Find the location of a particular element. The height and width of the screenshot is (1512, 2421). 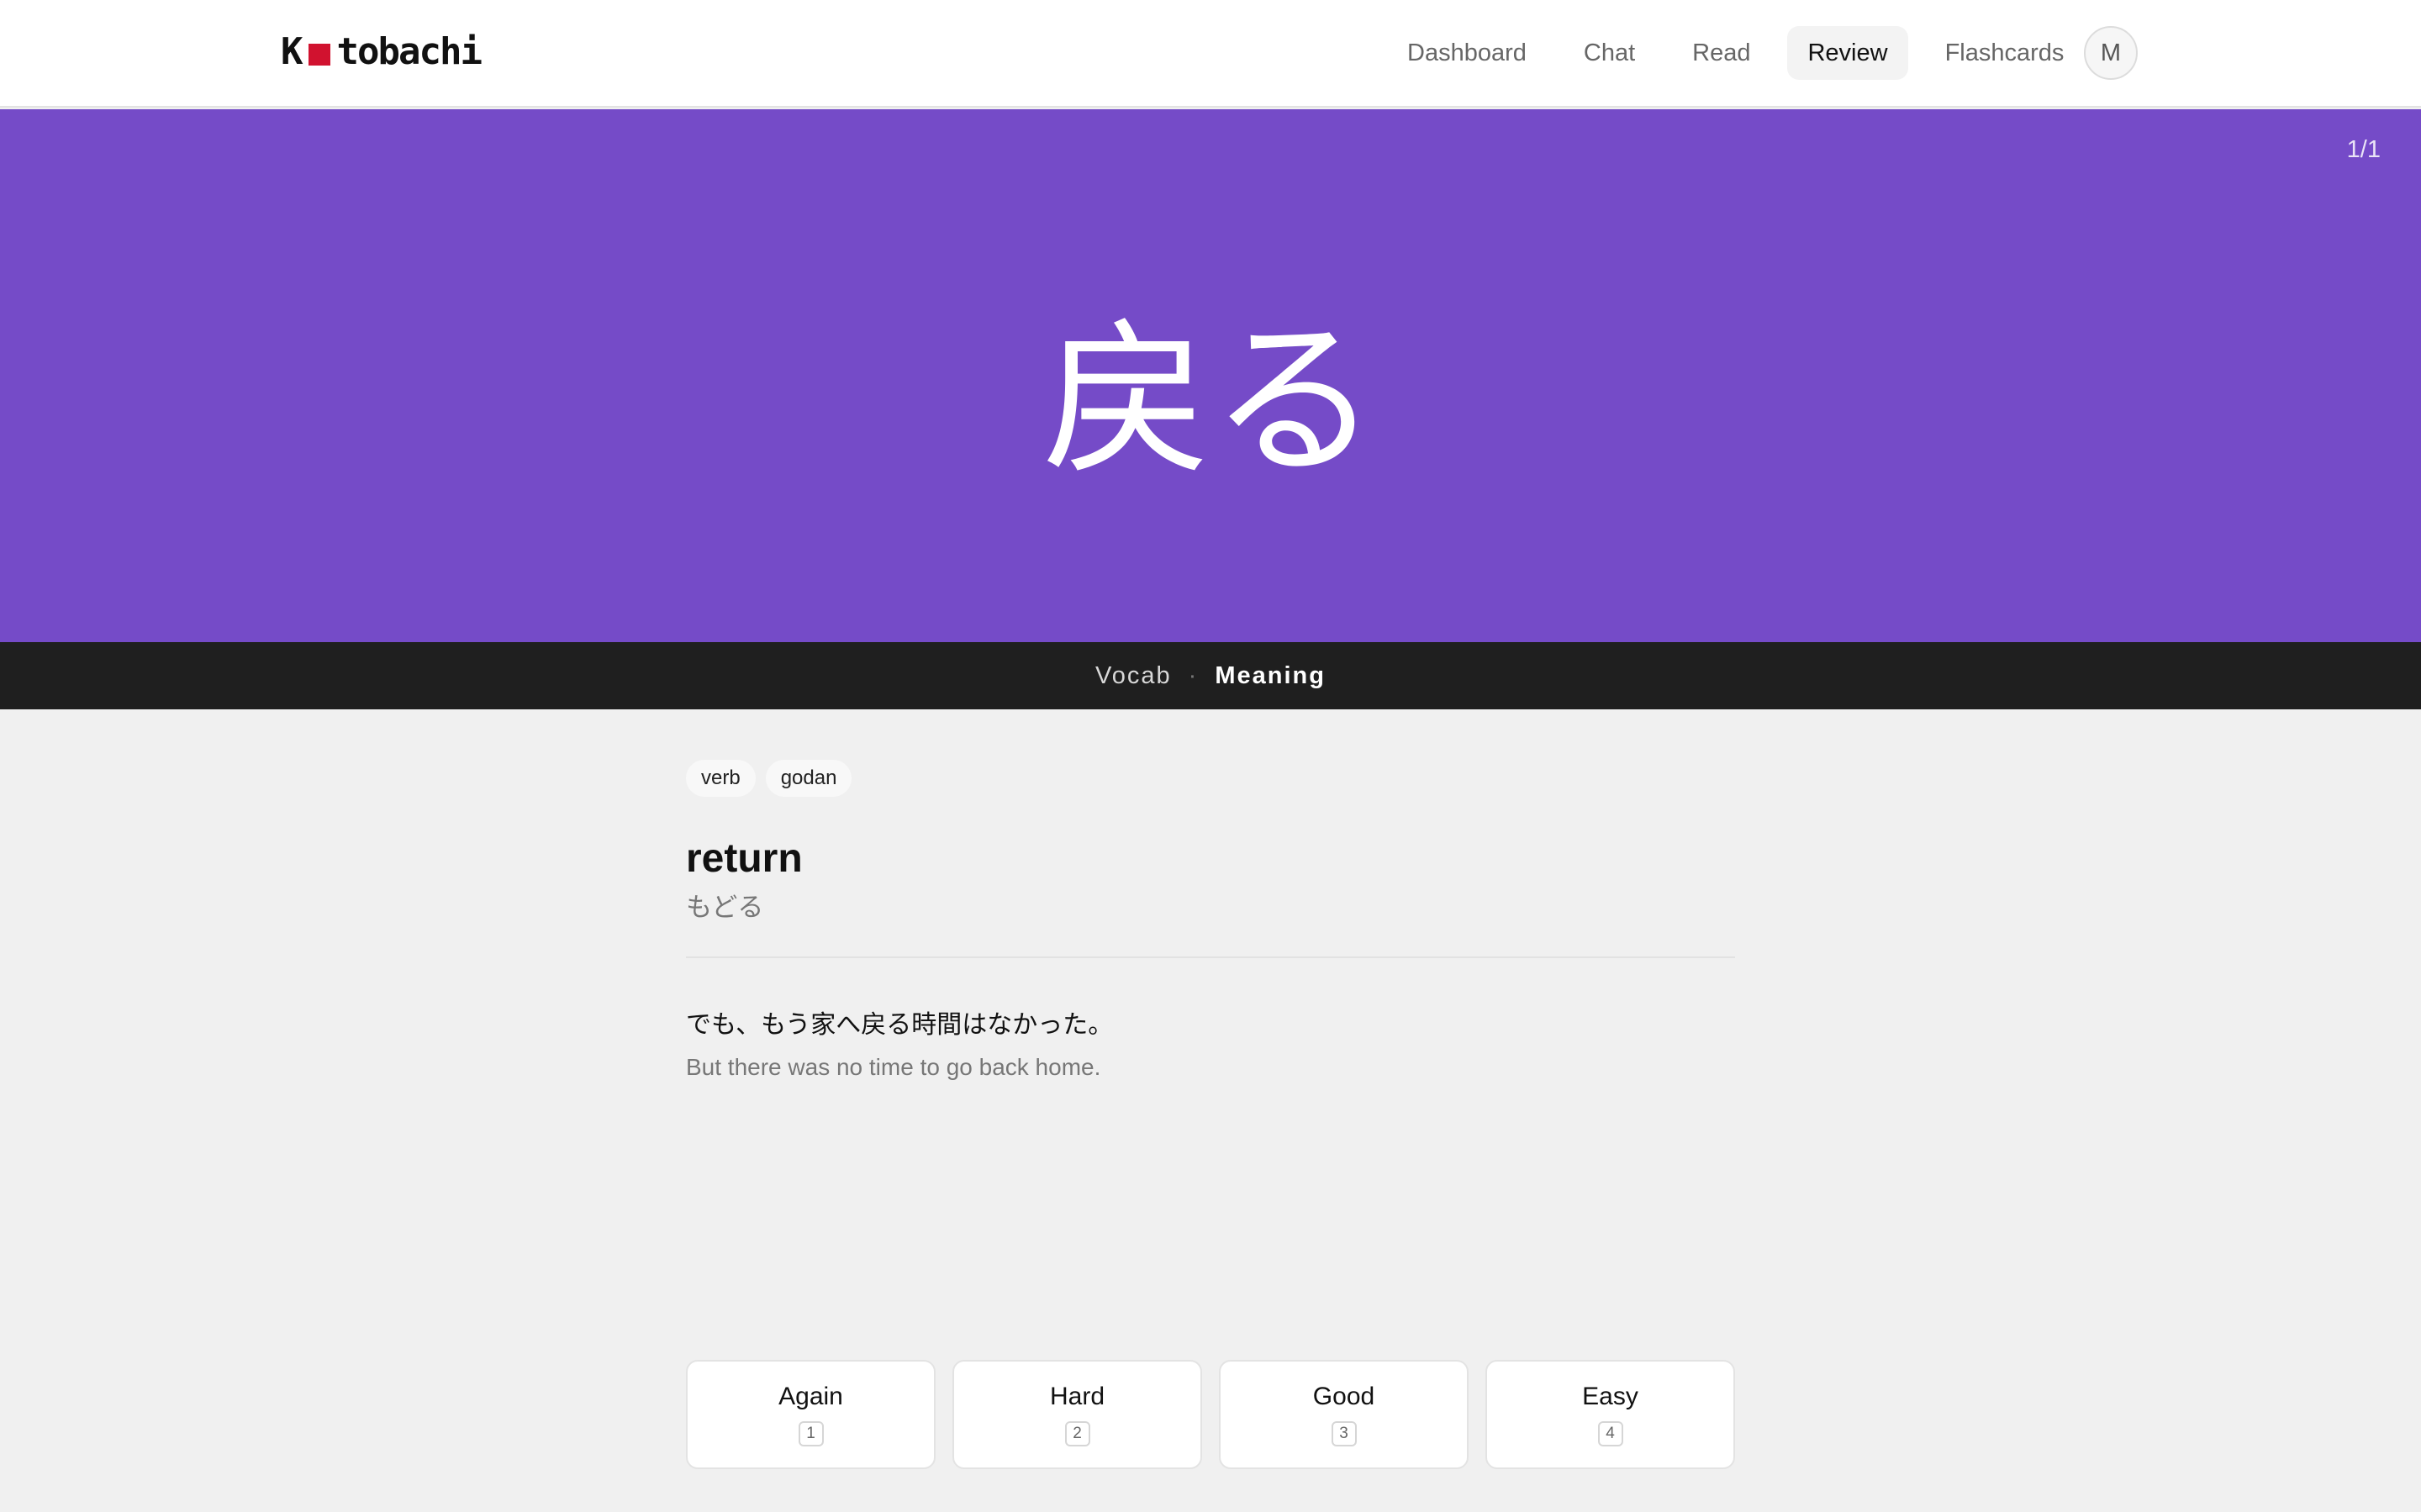

question-type-bar: Vocab · Meaning is located at coordinates (1210, 676).